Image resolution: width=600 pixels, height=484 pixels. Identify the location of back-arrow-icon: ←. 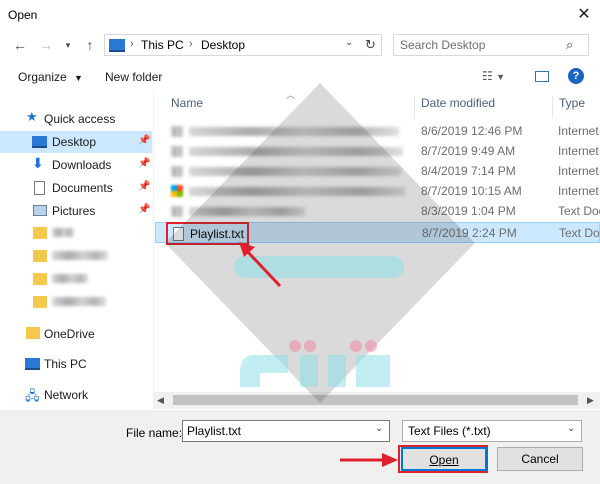
(20, 45).